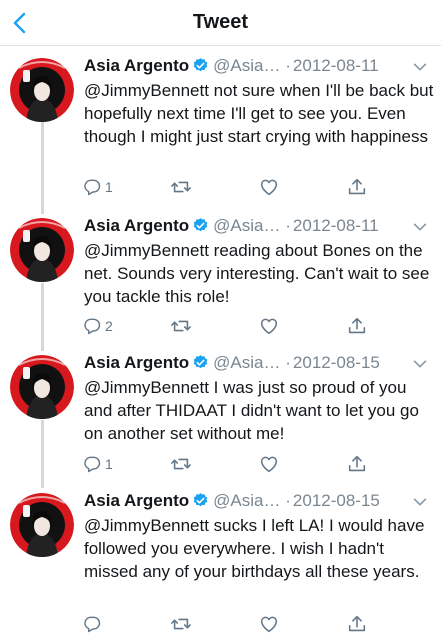 The height and width of the screenshot is (643, 441). I want to click on top-nav-bar: Tweet, so click(220, 23).